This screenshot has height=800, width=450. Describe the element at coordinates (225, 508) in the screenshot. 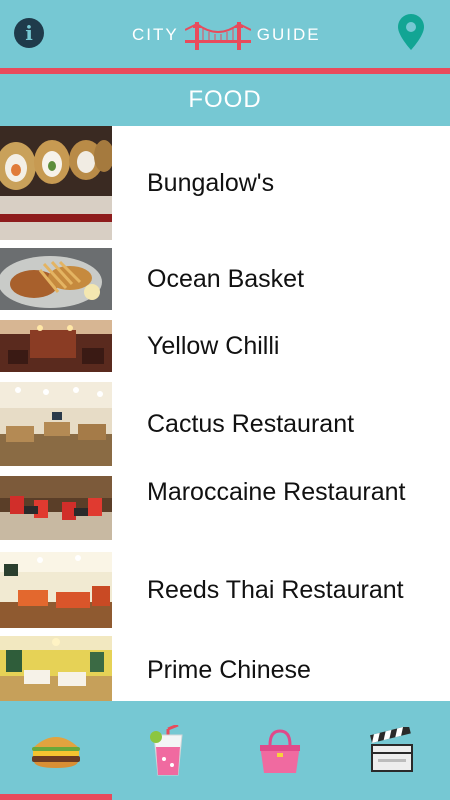

I see `list-item: Maroccaine Restaurant` at that location.